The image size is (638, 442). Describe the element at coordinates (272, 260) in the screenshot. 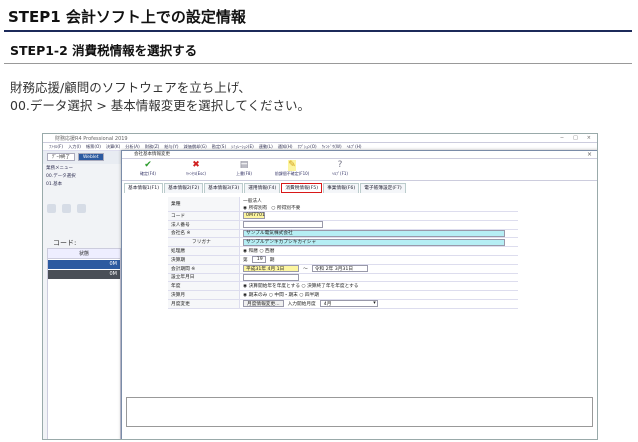

I see `term-suffix: 期` at that location.